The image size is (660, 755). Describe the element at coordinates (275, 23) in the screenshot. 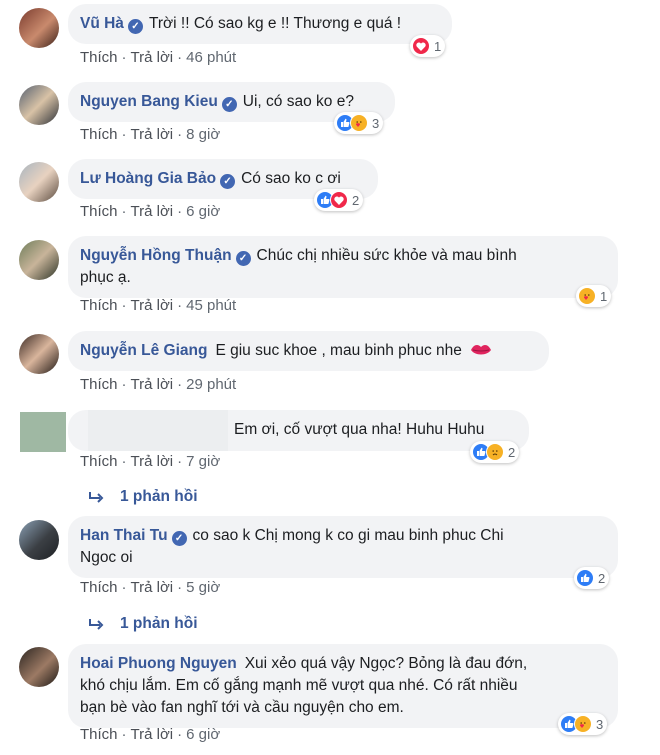

I see `comment-text: Trời !! Có sao kg e !! Thương e quá !` at that location.